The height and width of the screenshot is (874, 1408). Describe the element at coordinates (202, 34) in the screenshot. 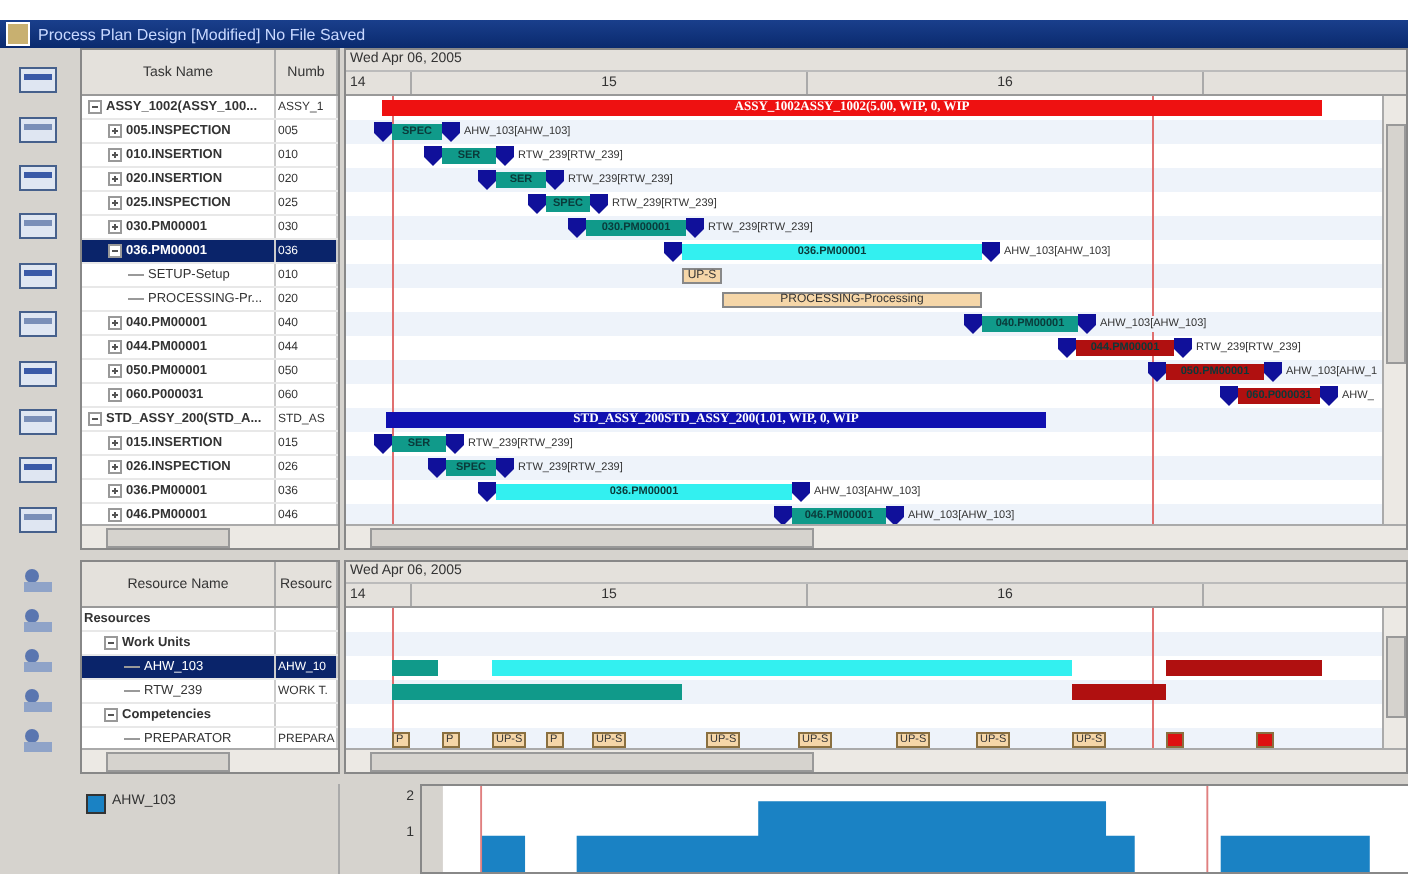

I see `window-title: Process Plan Design [Modified] No File Saved` at that location.